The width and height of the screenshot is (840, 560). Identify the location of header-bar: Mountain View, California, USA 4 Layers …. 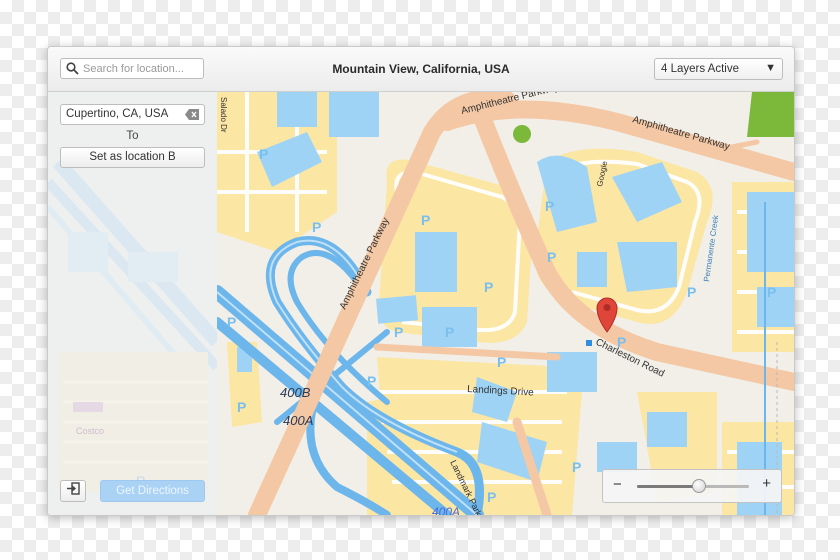
(421, 69).